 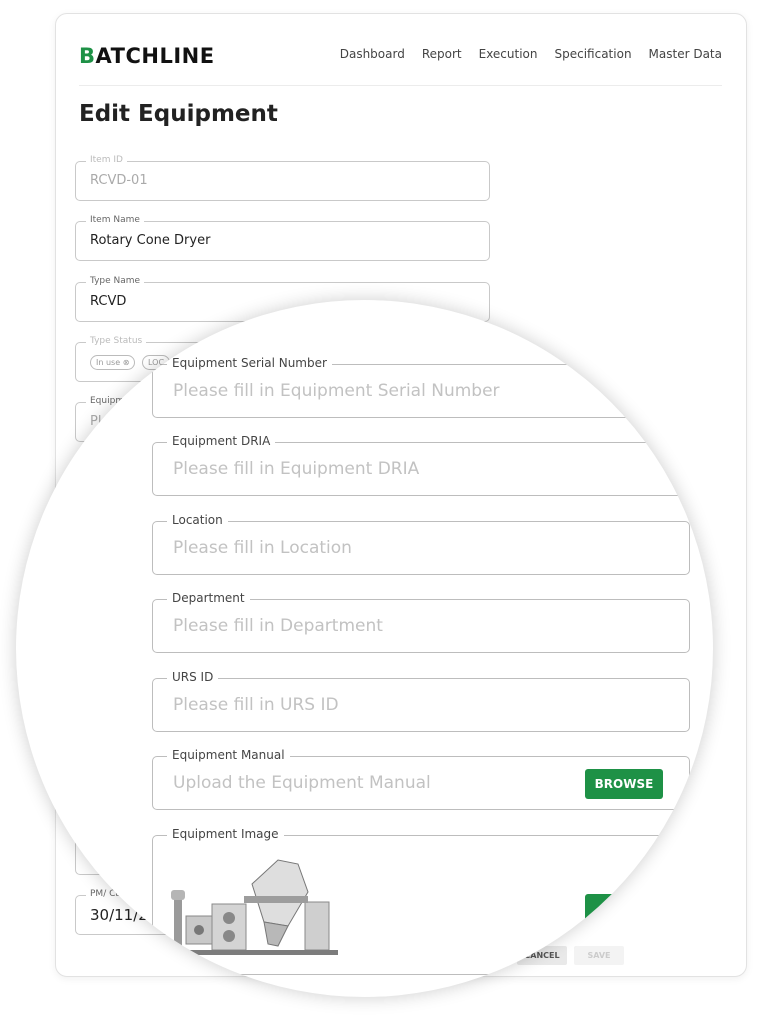 I want to click on item-id-label: Item ID, so click(x=106, y=160).